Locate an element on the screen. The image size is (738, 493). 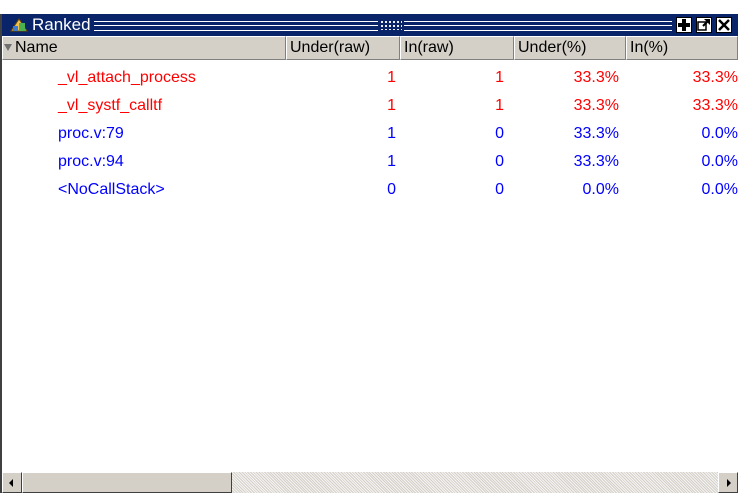
cell-under-raw: 0 is located at coordinates (391, 189).